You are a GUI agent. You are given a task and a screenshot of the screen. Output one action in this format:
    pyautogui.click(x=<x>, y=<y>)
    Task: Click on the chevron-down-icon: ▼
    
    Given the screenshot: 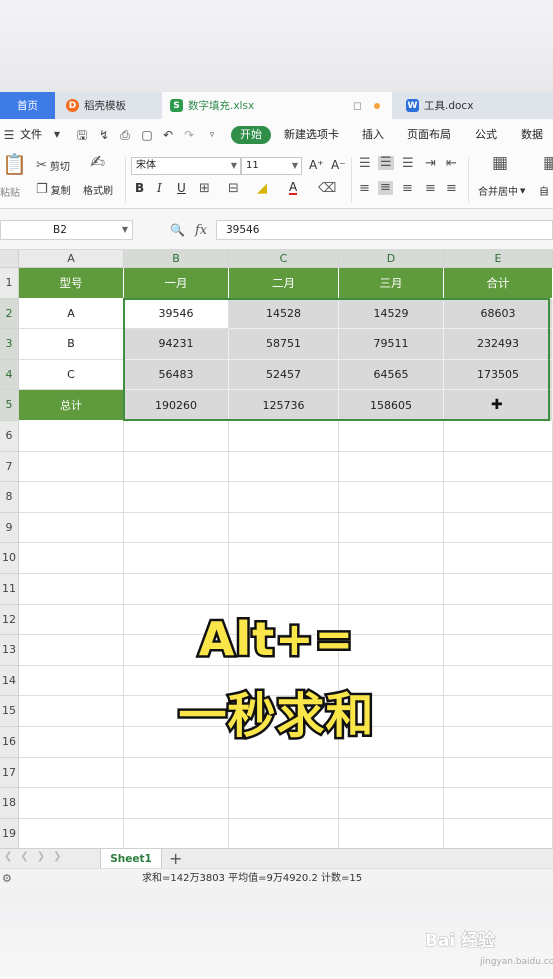 What is the action you would take?
    pyautogui.click(x=57, y=135)
    